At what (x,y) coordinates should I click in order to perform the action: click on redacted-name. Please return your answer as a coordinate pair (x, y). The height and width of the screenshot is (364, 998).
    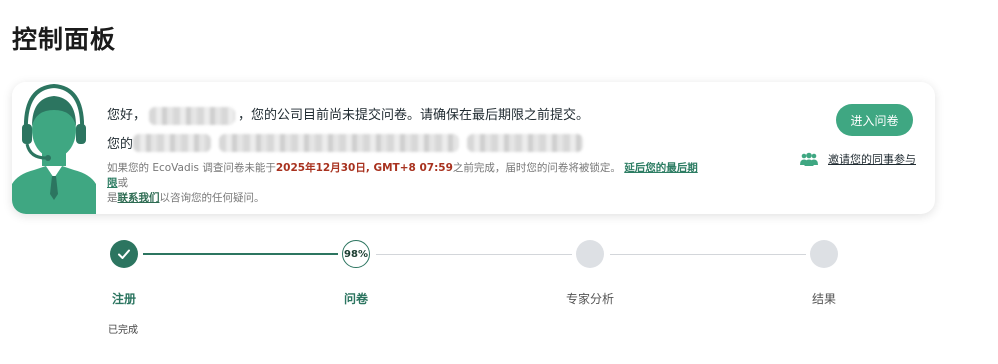
    Looking at the image, I should click on (192, 115).